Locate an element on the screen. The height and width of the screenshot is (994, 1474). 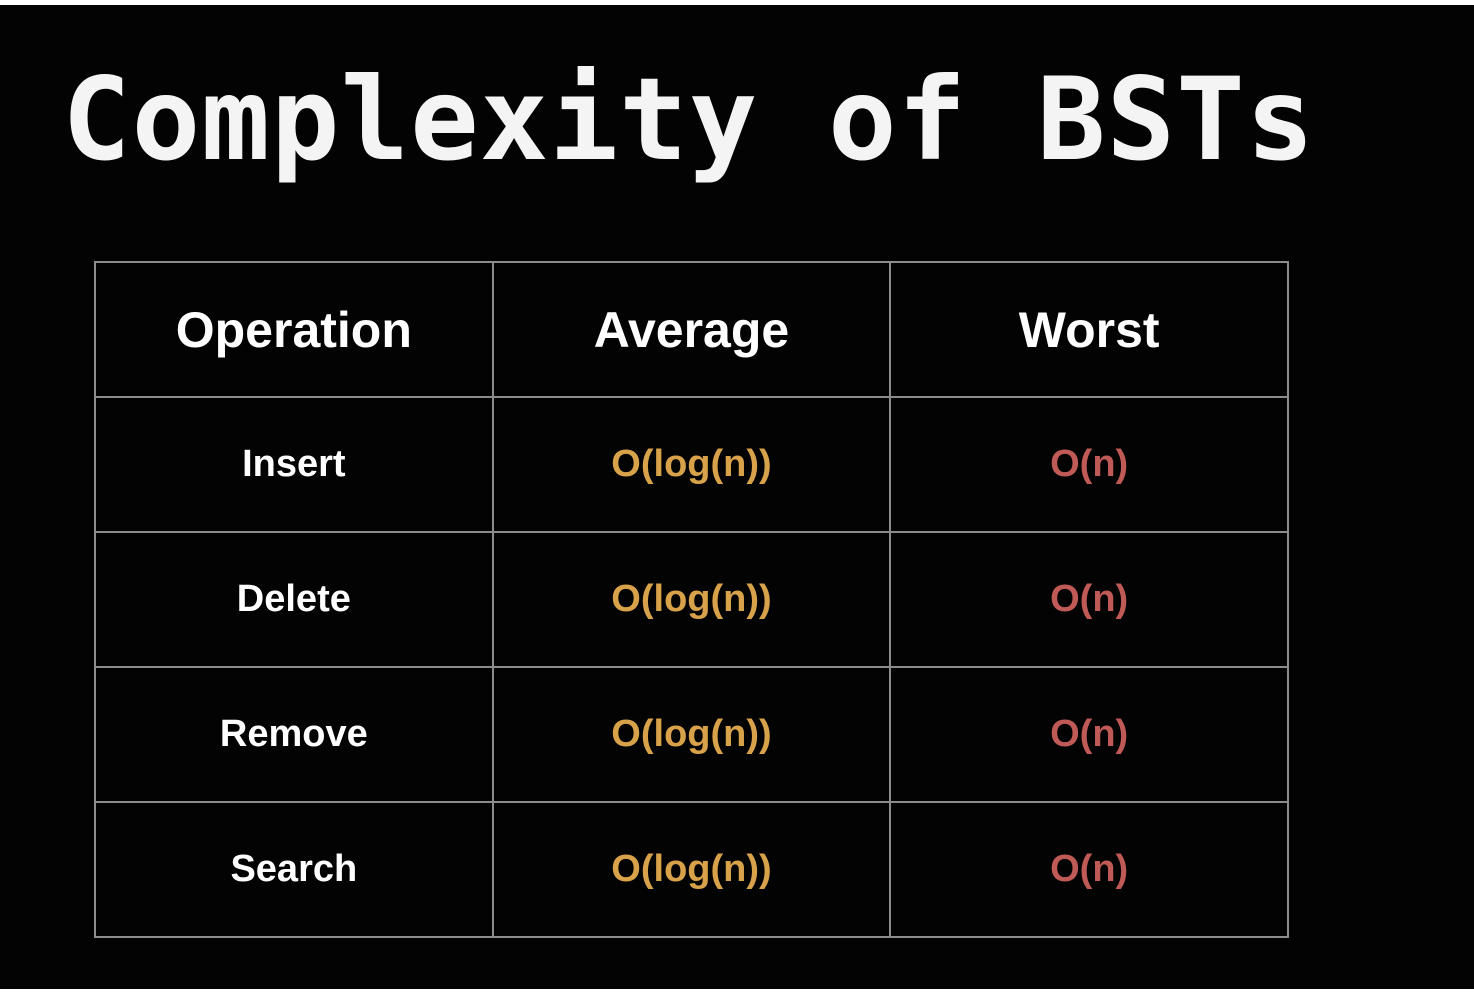
header-average: Average is located at coordinates (691, 329).